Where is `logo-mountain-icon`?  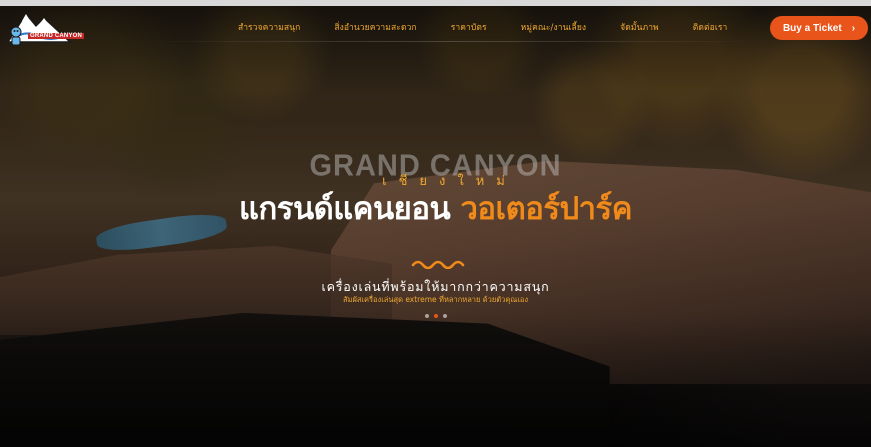
logo-mountain-icon is located at coordinates (39, 29).